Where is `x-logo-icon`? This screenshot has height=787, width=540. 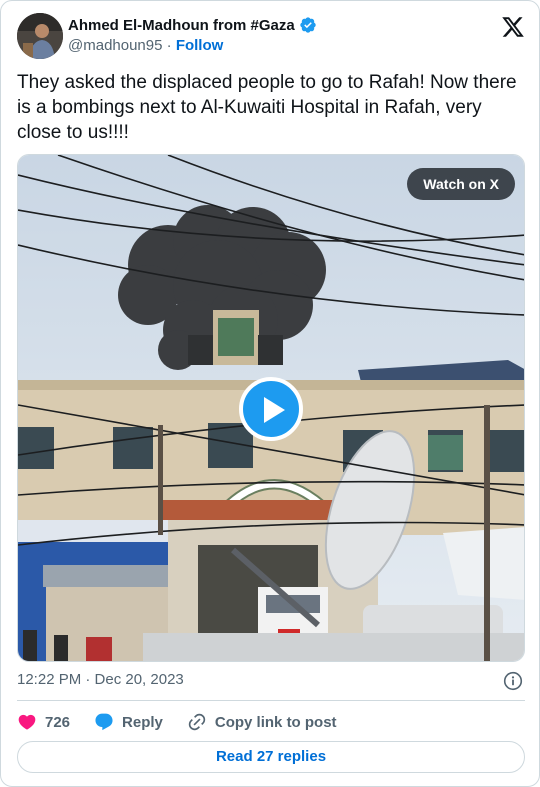 x-logo-icon is located at coordinates (513, 27).